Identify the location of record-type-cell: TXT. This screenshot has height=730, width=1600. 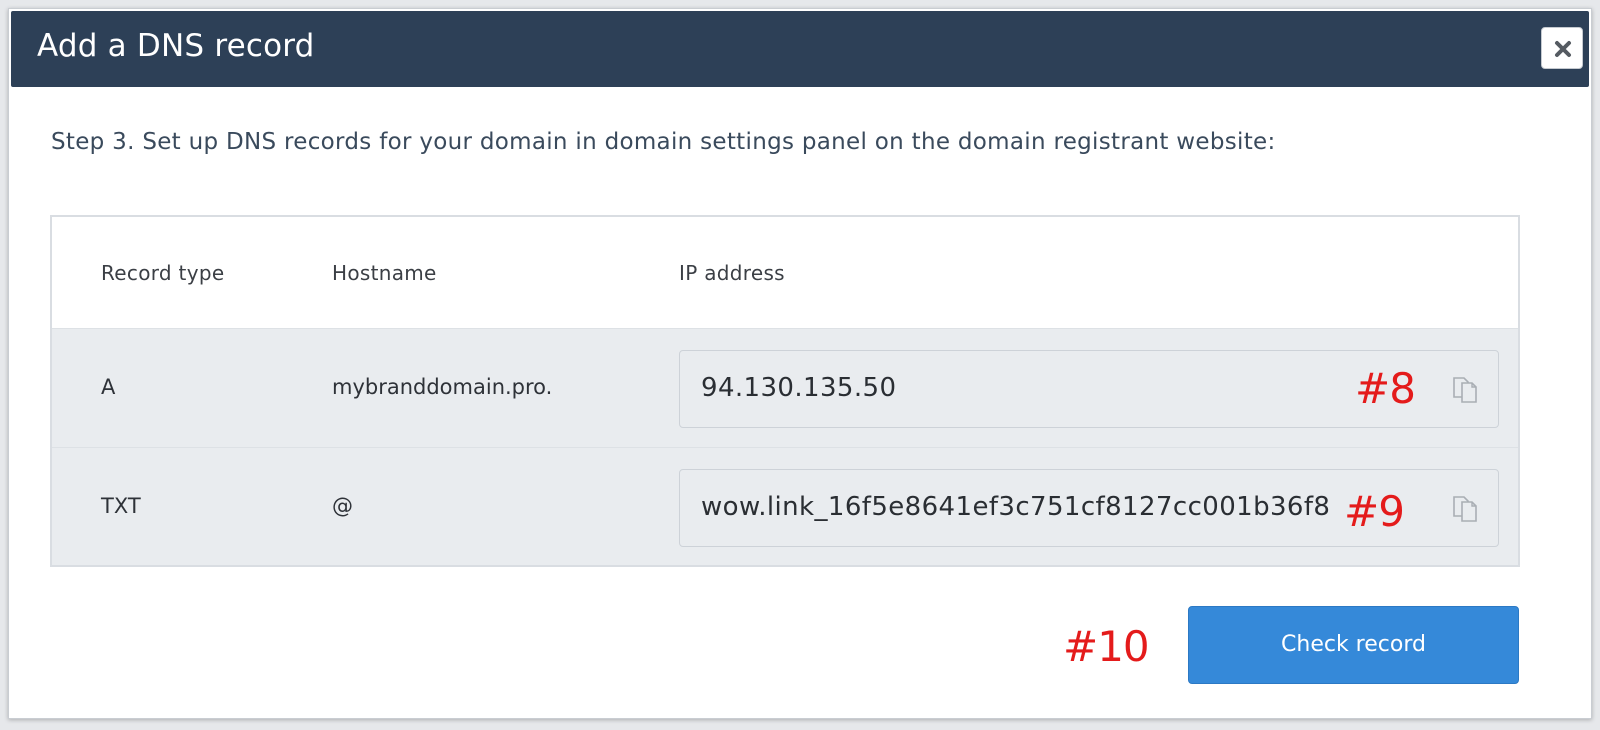
(121, 506).